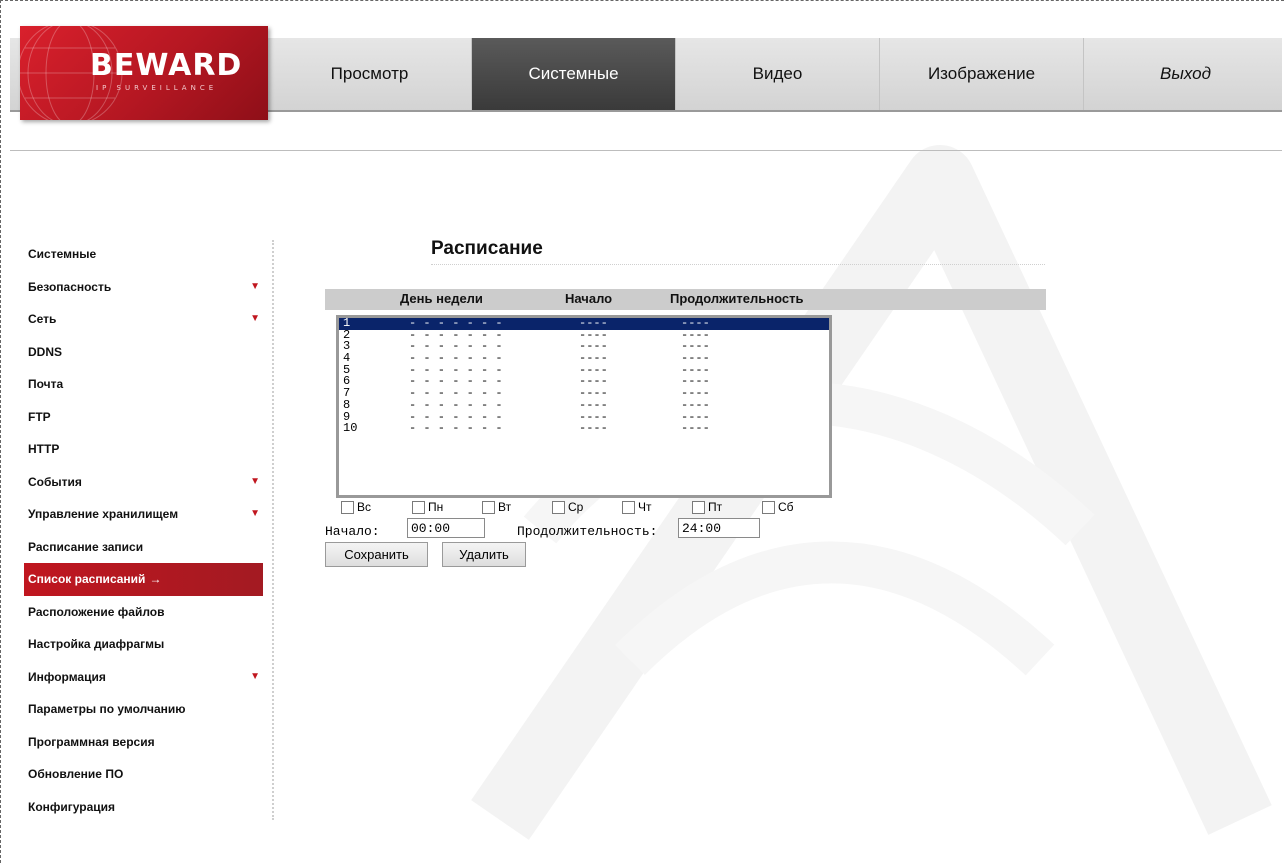 Image resolution: width=1285 pixels, height=864 pixels. I want to click on weekday-label: Вт, so click(505, 507).